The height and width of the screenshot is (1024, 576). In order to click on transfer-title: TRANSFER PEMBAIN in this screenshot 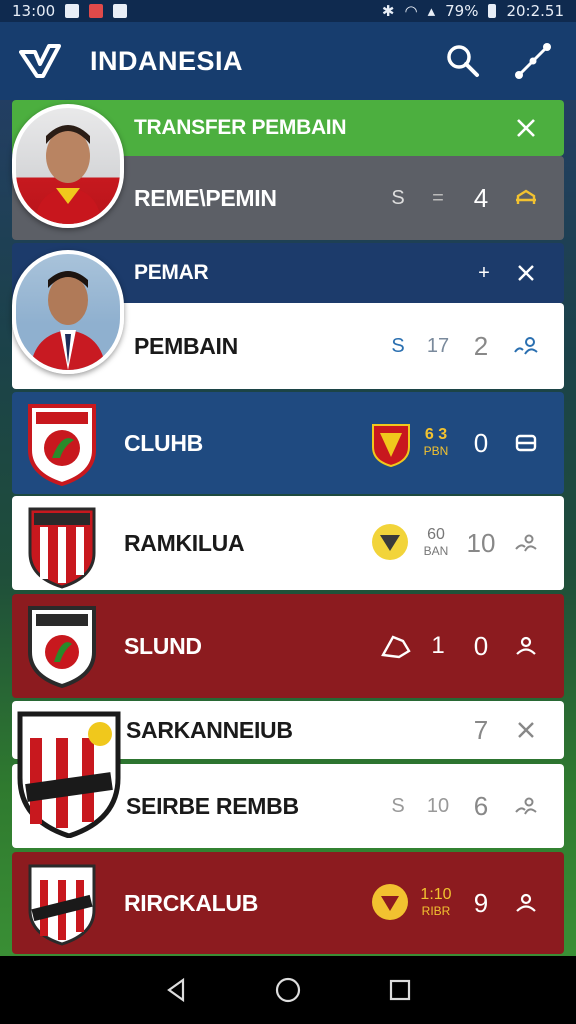, I will do `click(240, 127)`.